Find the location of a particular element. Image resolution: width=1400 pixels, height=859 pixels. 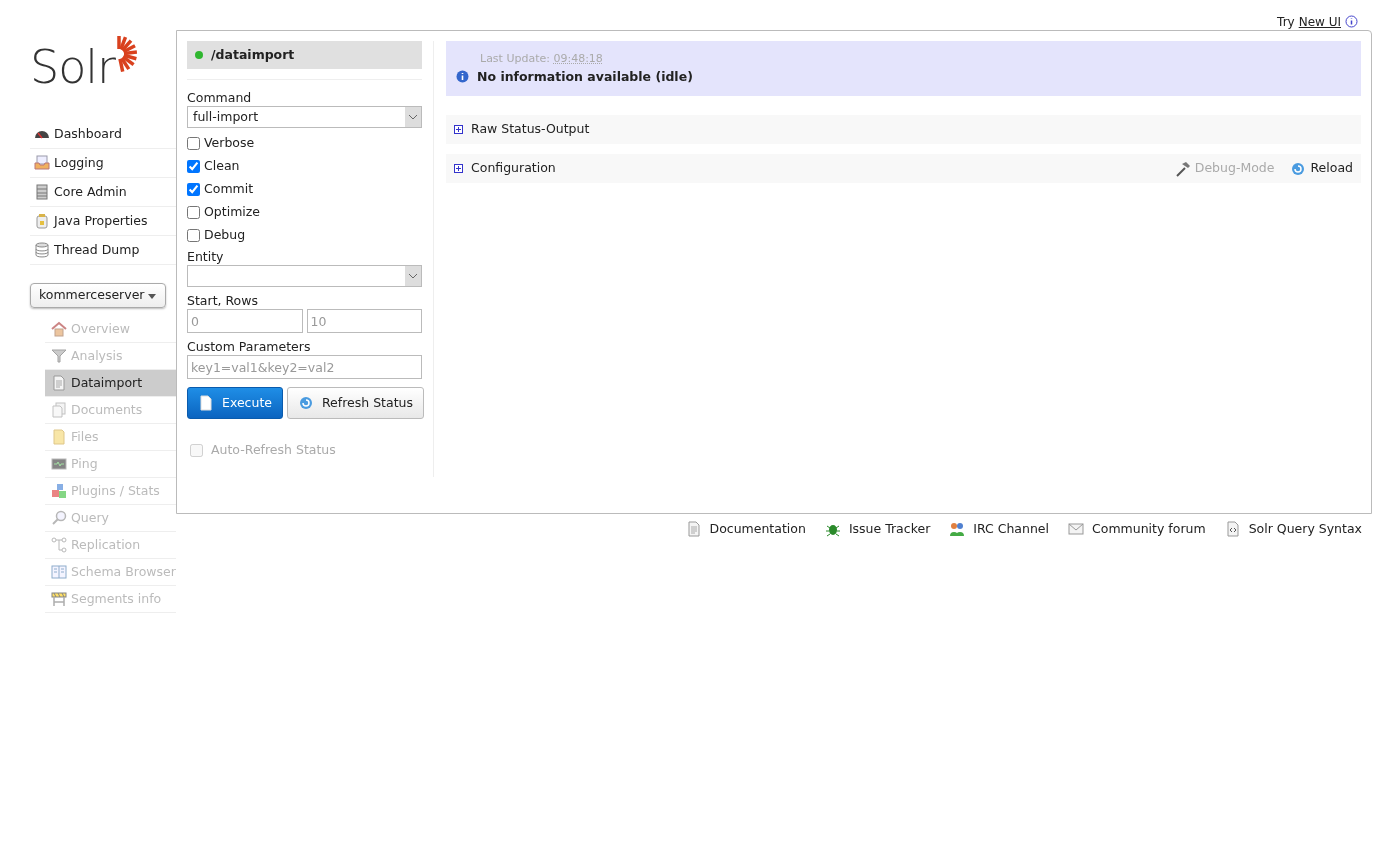

caret-icon is located at coordinates (152, 295).